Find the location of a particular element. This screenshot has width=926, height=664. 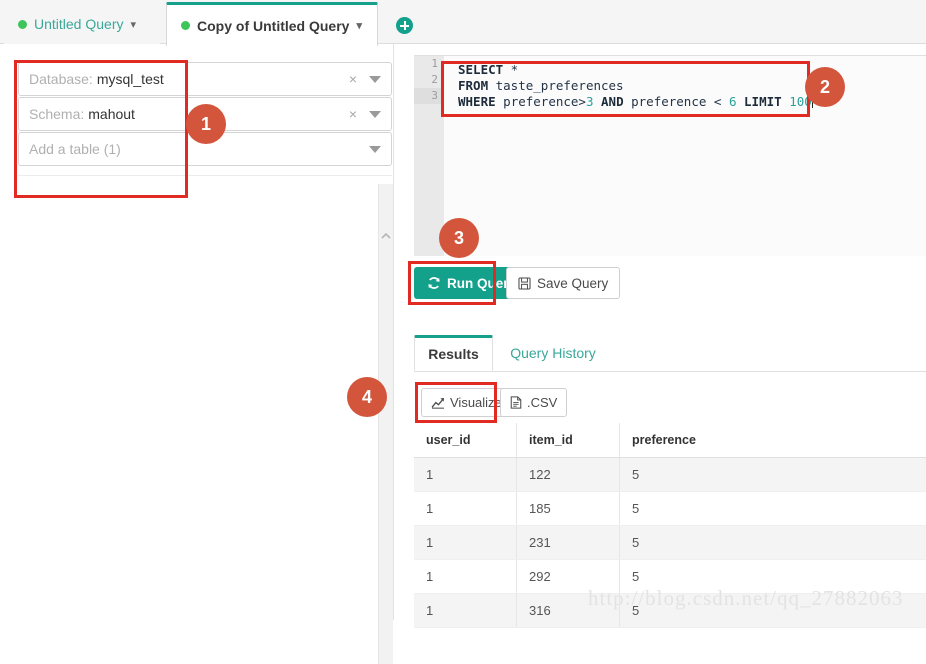

plus-circle-icon is located at coordinates (404, 25).